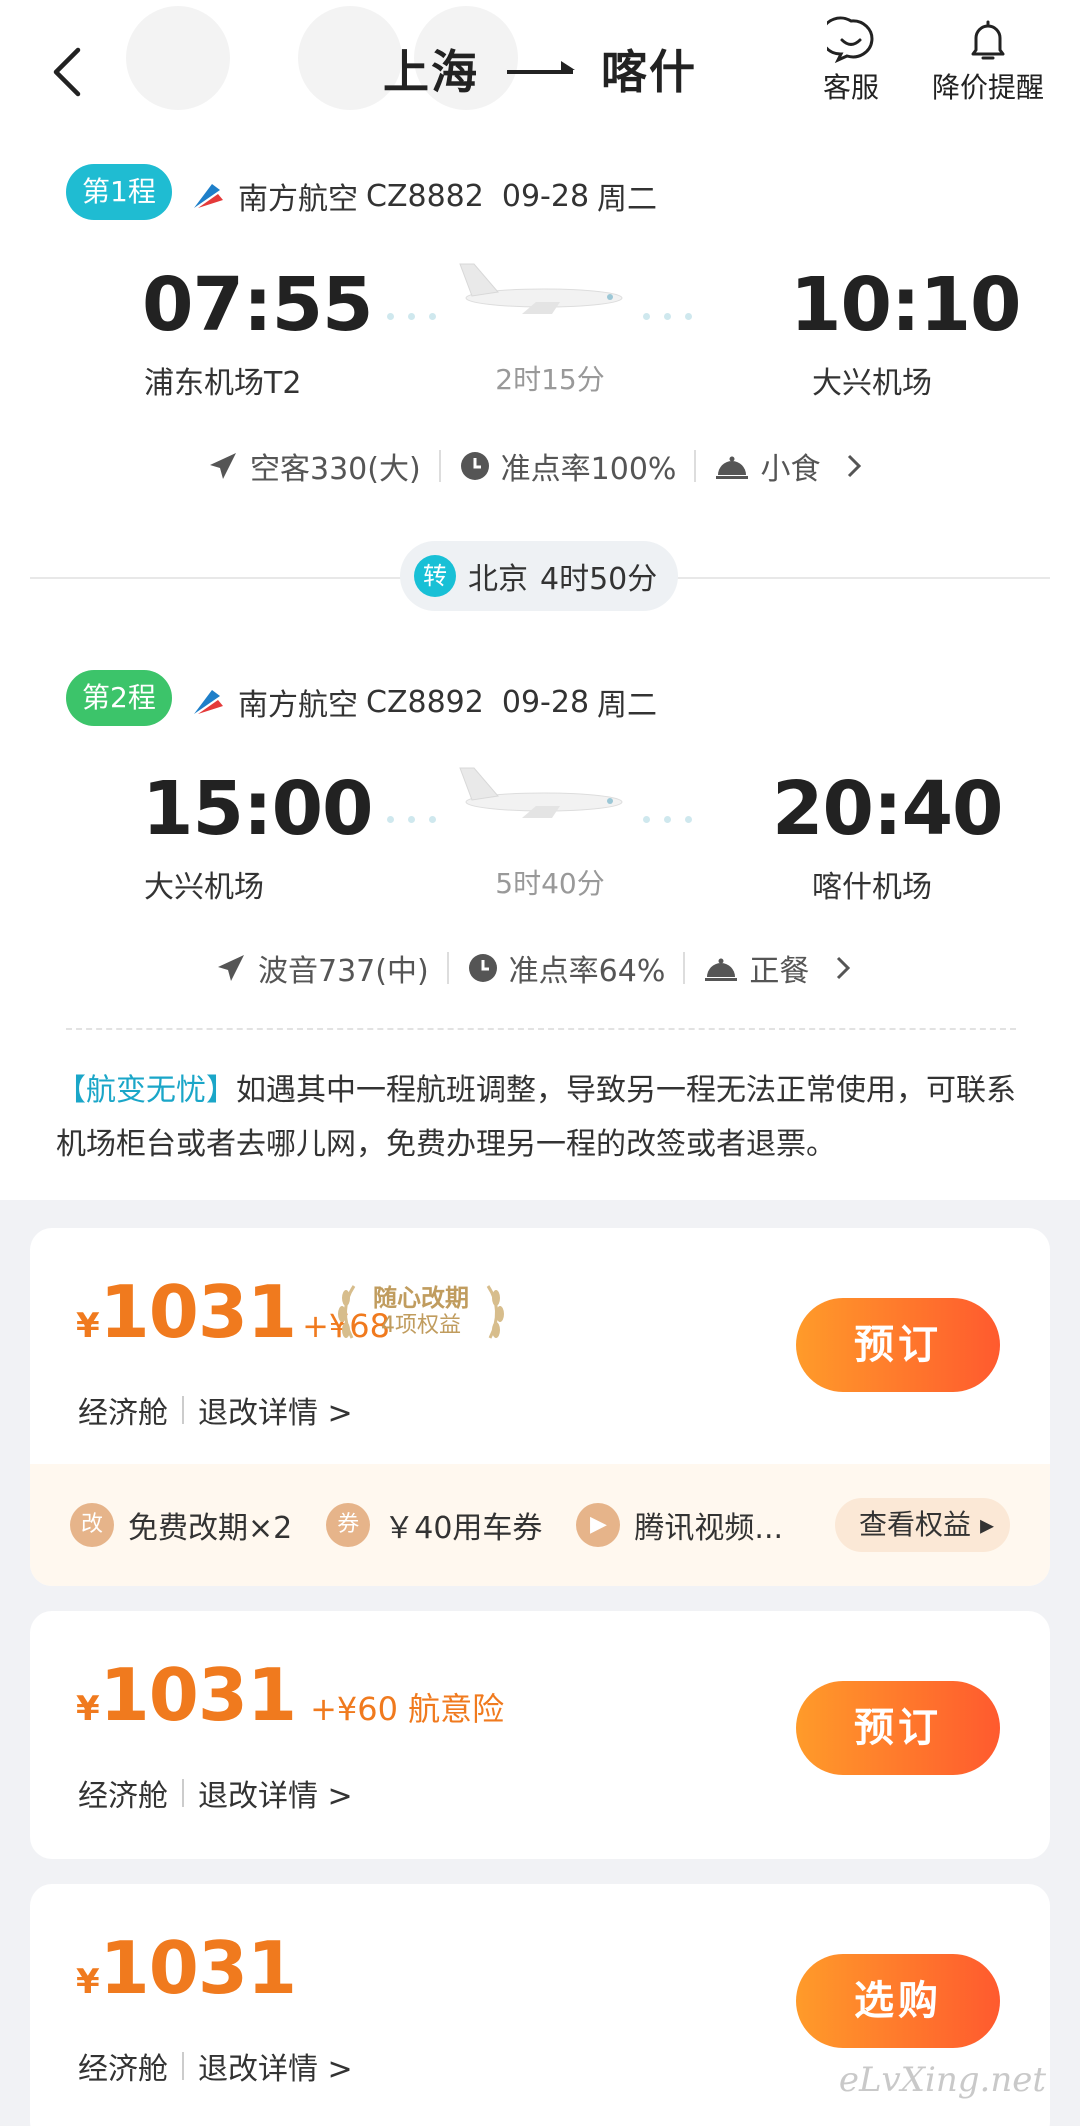 Image resolution: width=1080 pixels, height=2126 pixels. Describe the element at coordinates (850, 40) in the screenshot. I see `chat-smile-icon` at that location.